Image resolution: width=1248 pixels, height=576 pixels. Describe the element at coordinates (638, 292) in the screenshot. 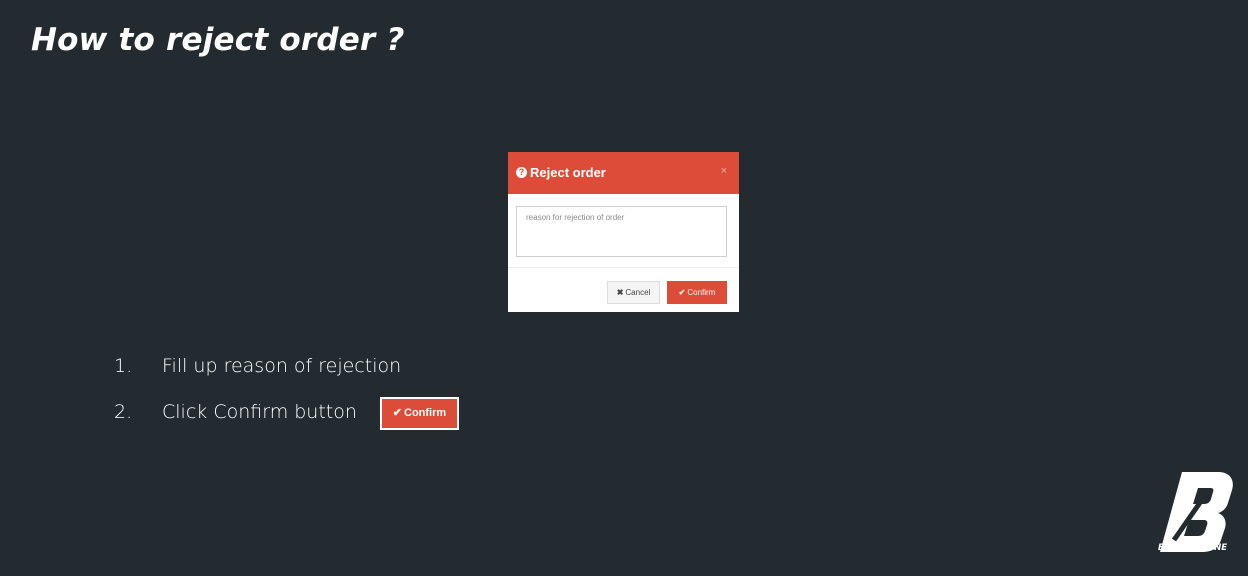

I see `cancel-label: Cancel` at that location.